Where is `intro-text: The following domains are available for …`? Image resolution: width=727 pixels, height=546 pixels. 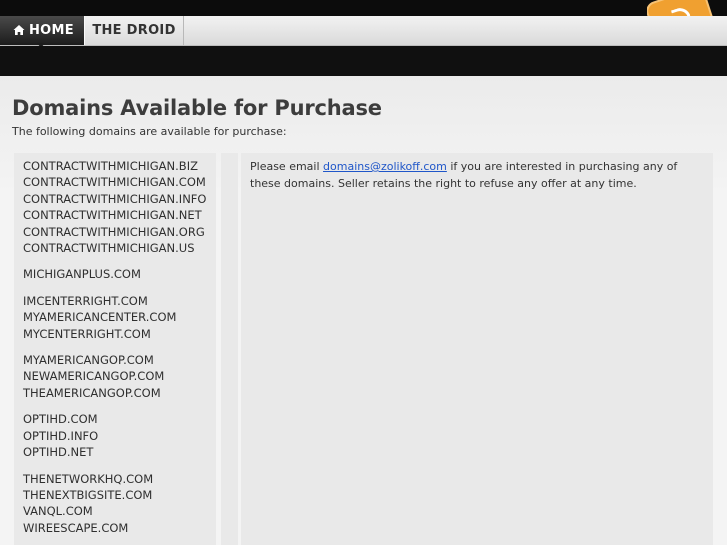 intro-text: The following domains are available for … is located at coordinates (149, 131).